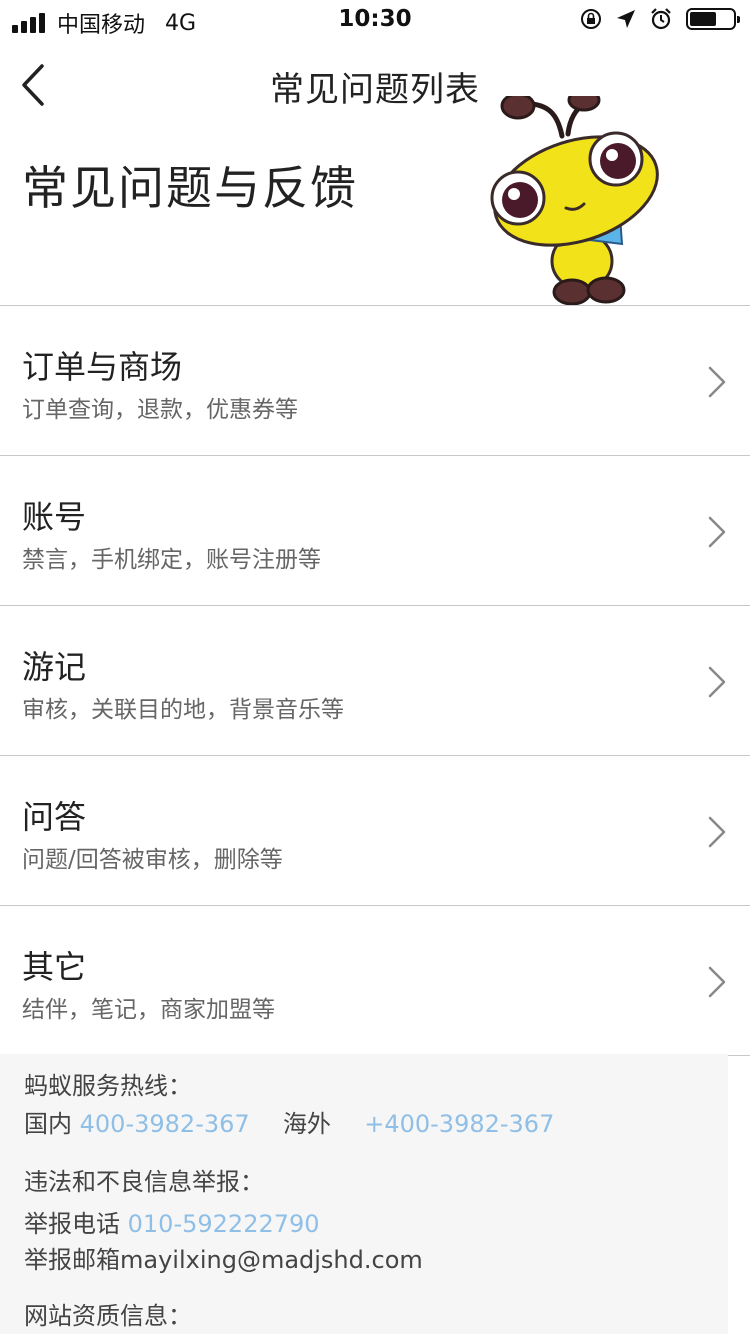 The image size is (750, 1334). What do you see at coordinates (108, 1316) in the screenshot?
I see `qualification-label: 网站资质信息：` at bounding box center [108, 1316].